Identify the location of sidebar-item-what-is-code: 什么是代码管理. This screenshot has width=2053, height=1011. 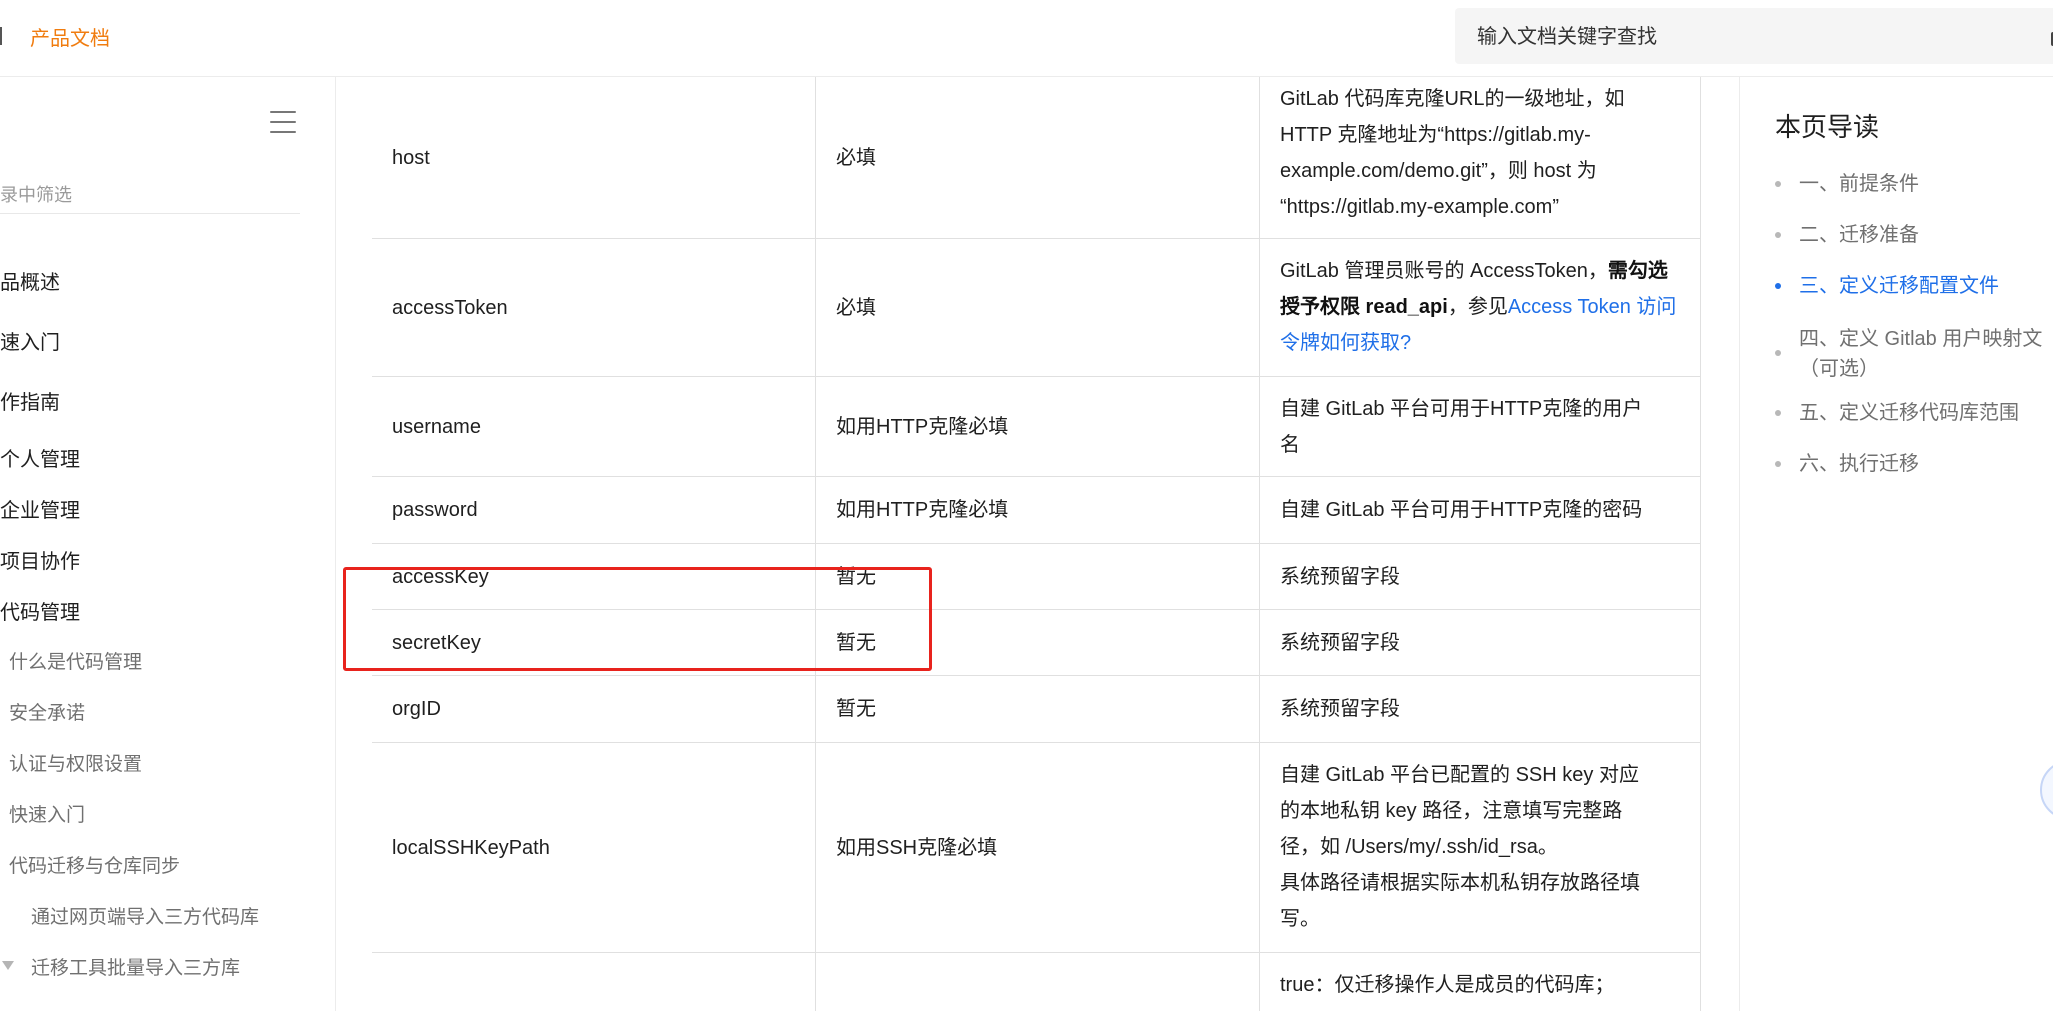
(75, 660).